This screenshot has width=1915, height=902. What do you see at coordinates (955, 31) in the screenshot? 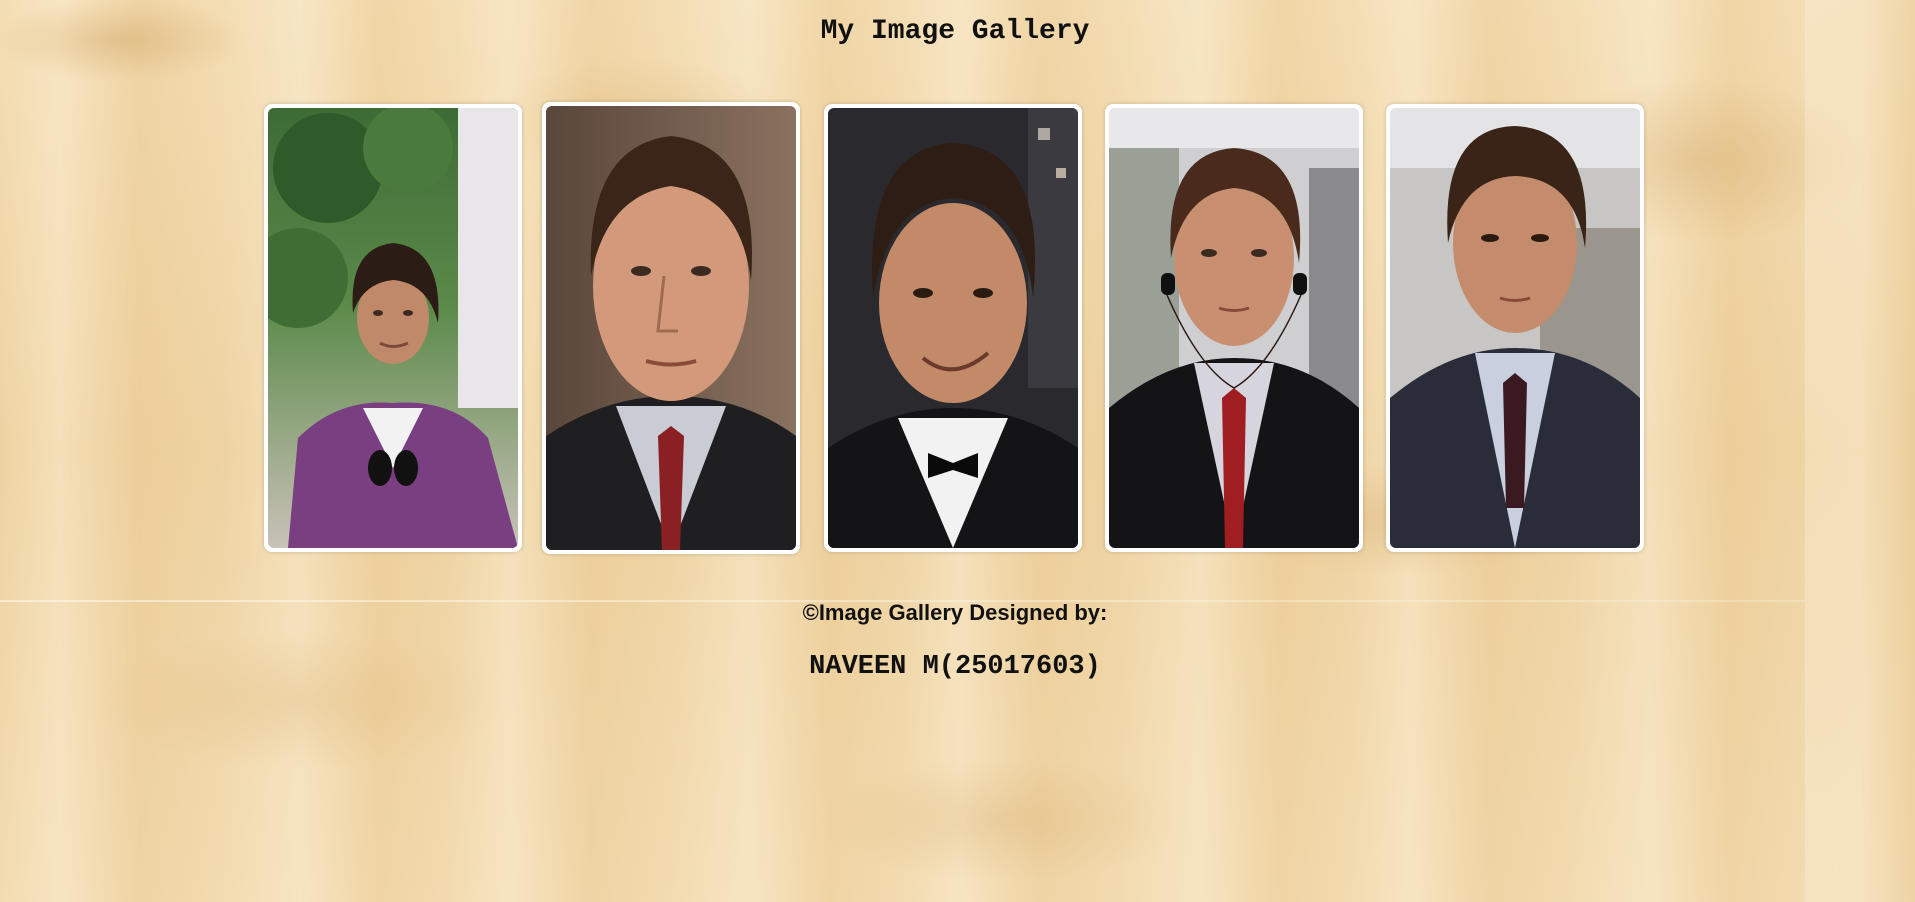
I see `page-title: My Image Gallery` at bounding box center [955, 31].